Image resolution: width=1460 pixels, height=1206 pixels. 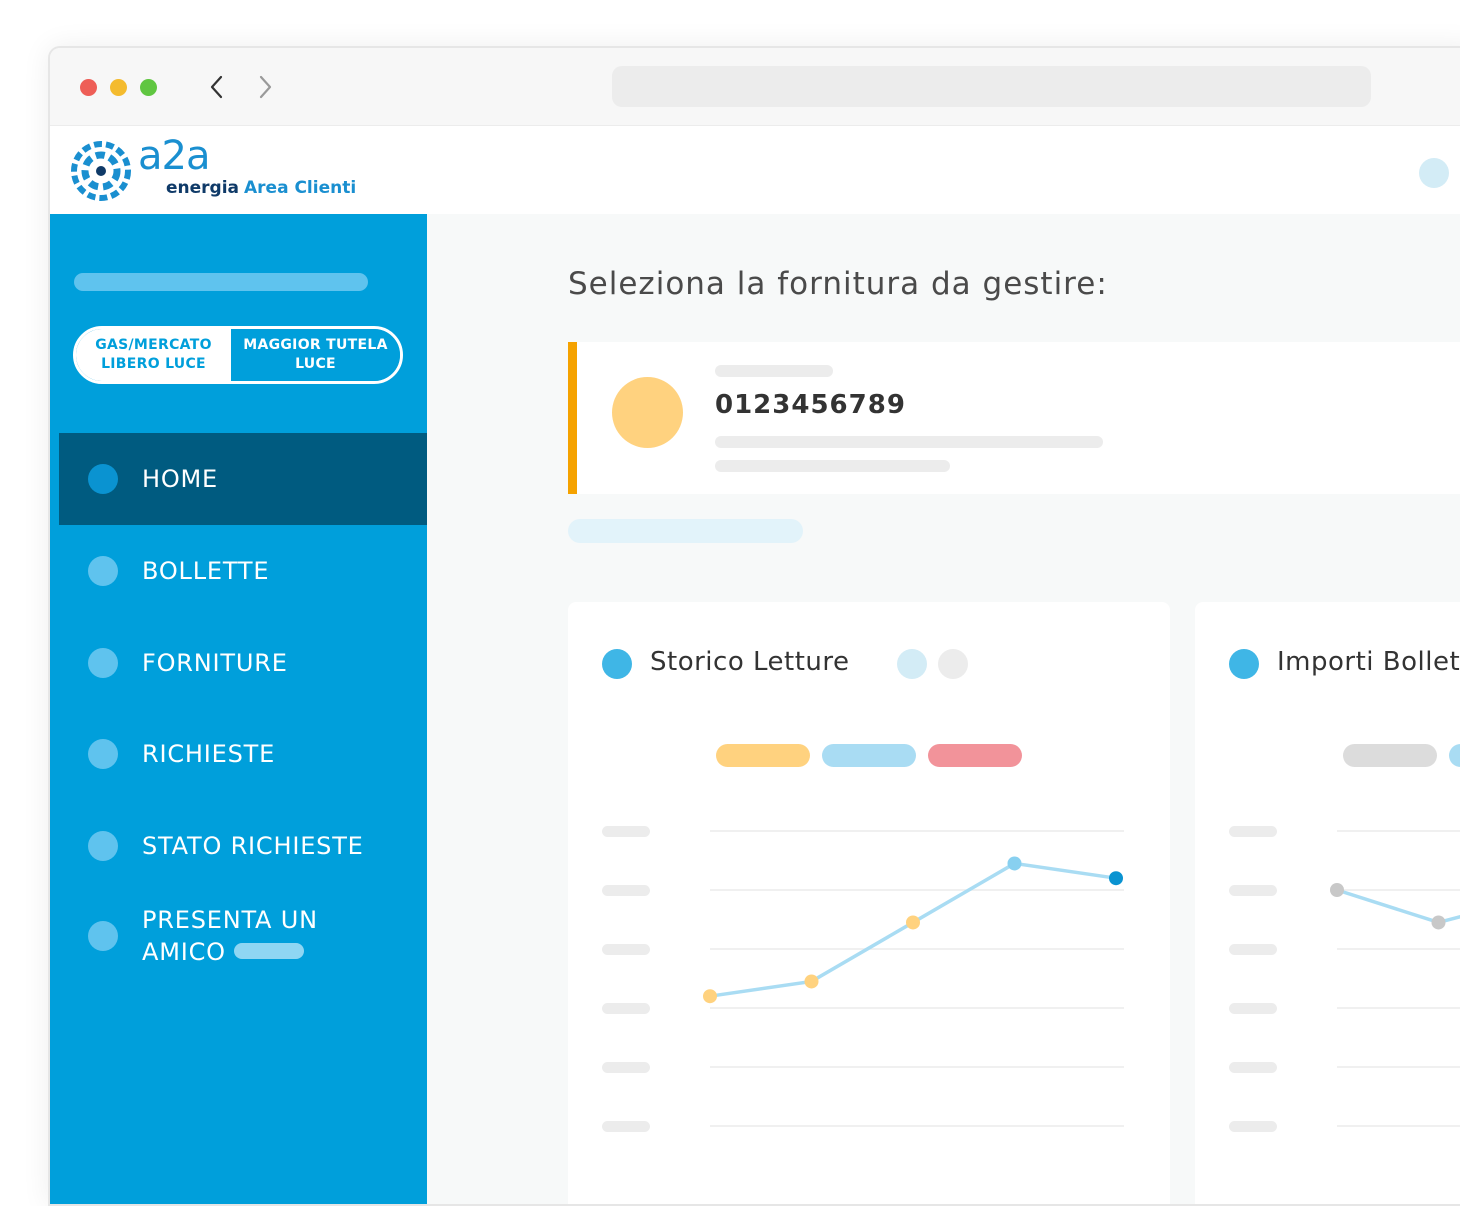 What do you see at coordinates (265, 87) in the screenshot?
I see `forward-arrow-icon` at bounding box center [265, 87].